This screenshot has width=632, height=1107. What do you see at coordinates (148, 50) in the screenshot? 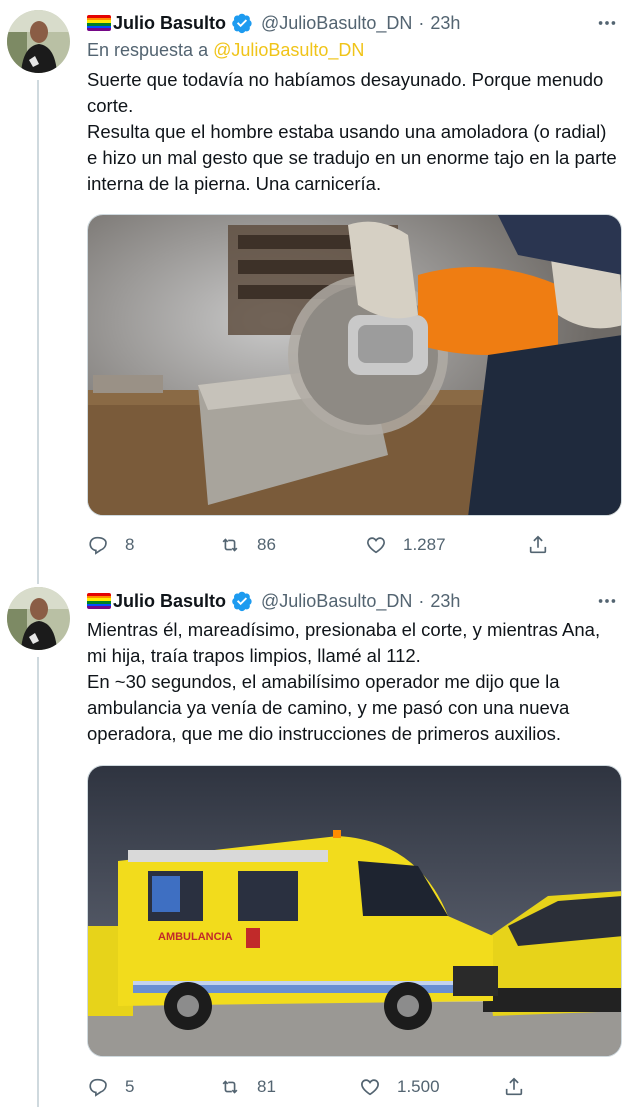
I see `reply-prefix: En respuesta a` at bounding box center [148, 50].